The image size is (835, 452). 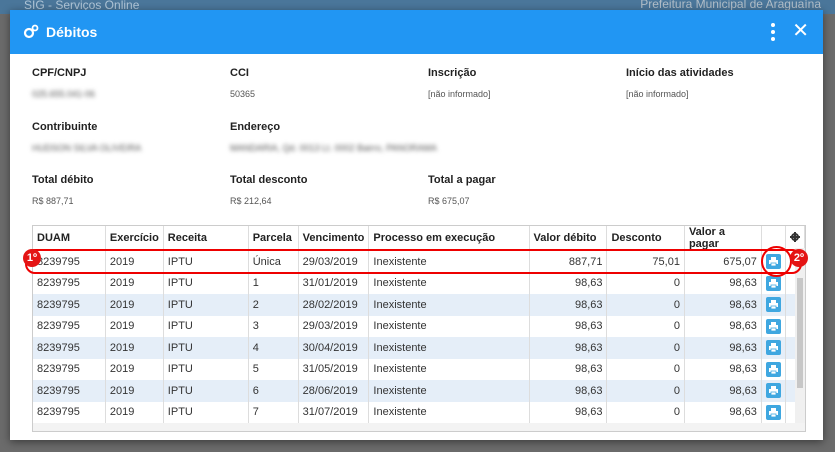 What do you see at coordinates (462, 180) in the screenshot?
I see `field-label: Total a pagar` at bounding box center [462, 180].